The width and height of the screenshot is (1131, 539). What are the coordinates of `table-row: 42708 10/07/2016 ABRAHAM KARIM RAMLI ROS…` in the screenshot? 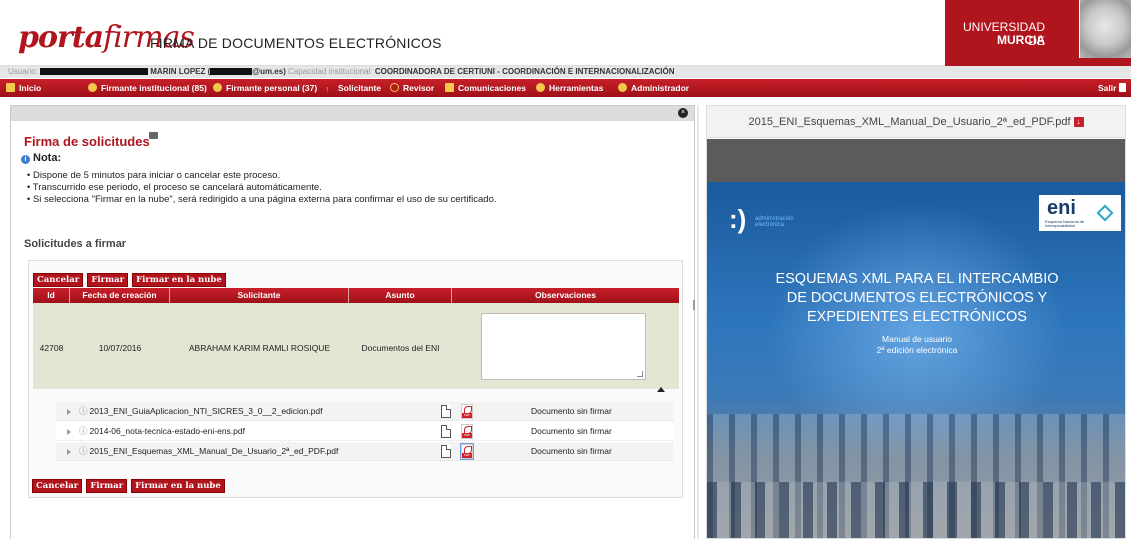 It's located at (356, 346).